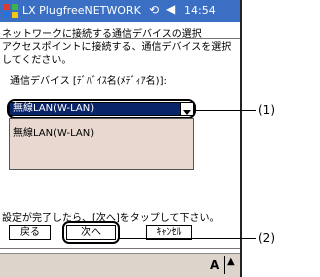 This screenshot has width=320, height=277. I want to click on callout-1-highlight, so click(101, 109).